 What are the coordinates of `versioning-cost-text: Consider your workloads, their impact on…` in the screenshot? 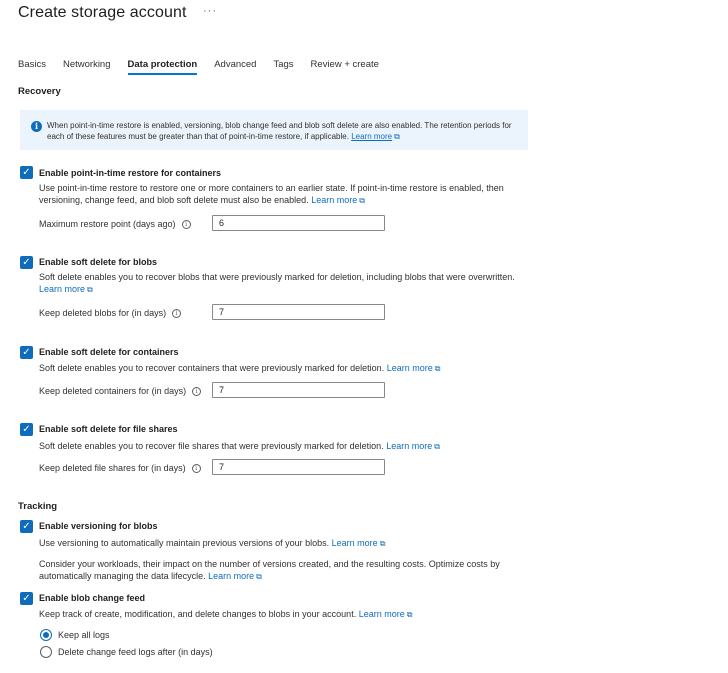 It's located at (269, 570).